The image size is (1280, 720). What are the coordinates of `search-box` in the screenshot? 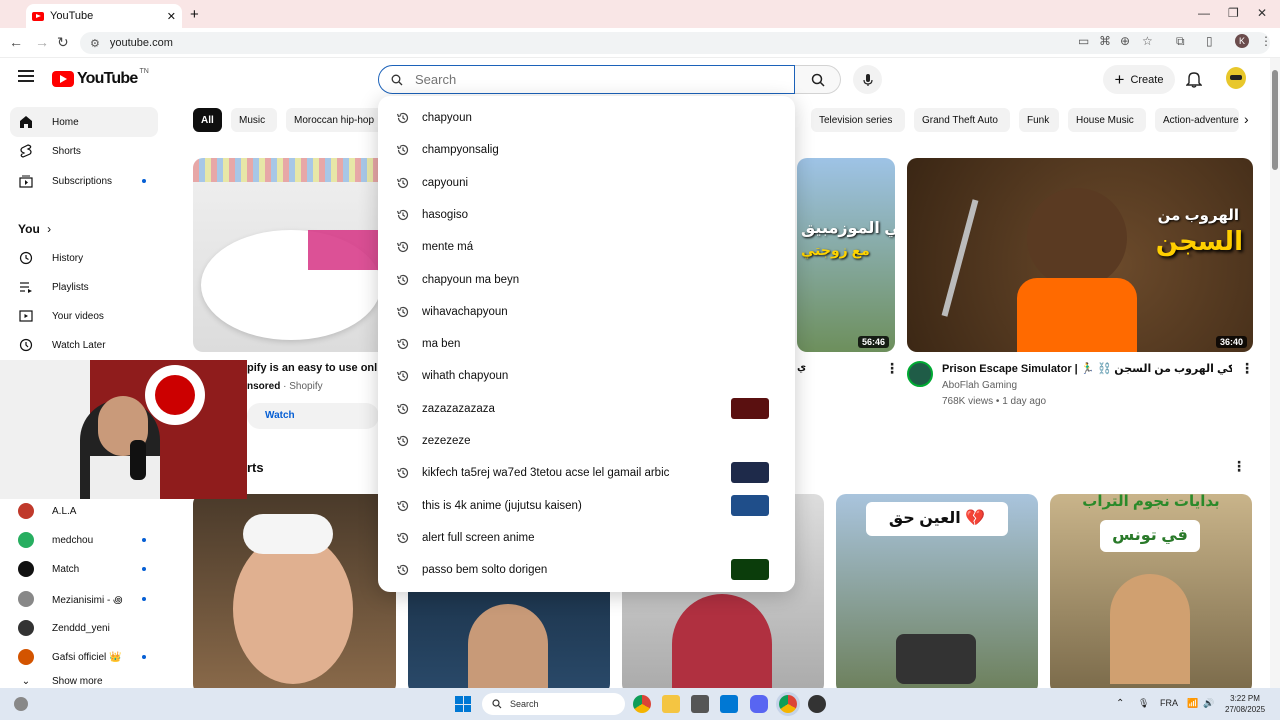 It's located at (586, 79).